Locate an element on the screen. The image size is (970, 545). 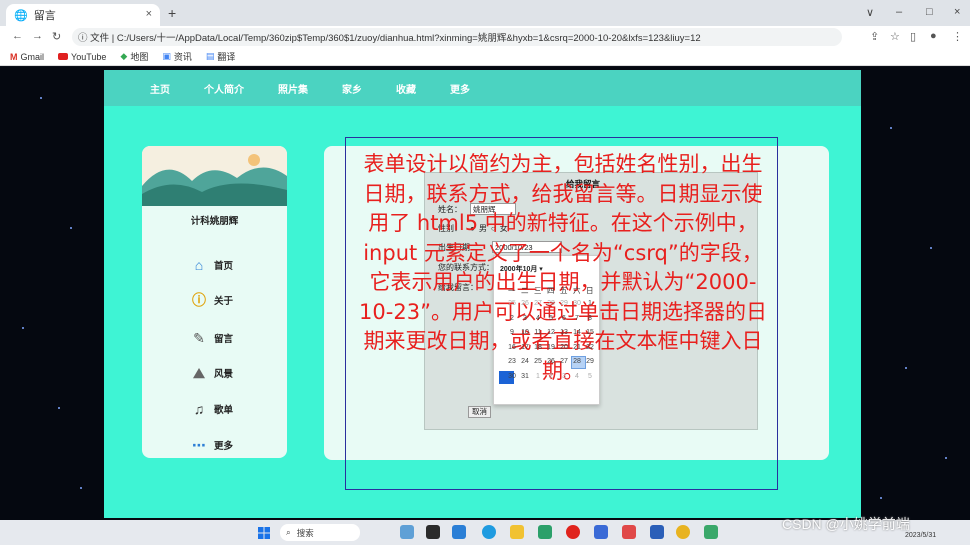
nav-more: 更多 is located at coordinates (460, 88).